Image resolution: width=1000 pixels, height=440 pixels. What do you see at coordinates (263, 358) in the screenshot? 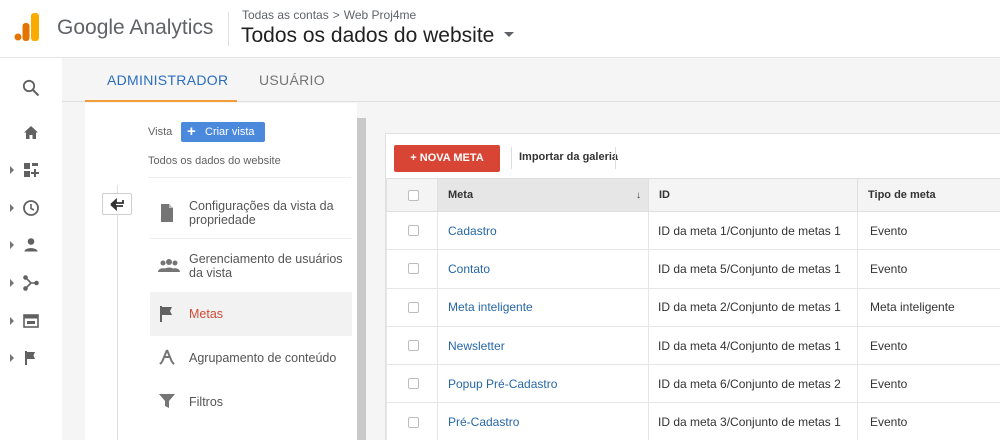
I see `nav-item-label: Agrupamento de conteúdo` at bounding box center [263, 358].